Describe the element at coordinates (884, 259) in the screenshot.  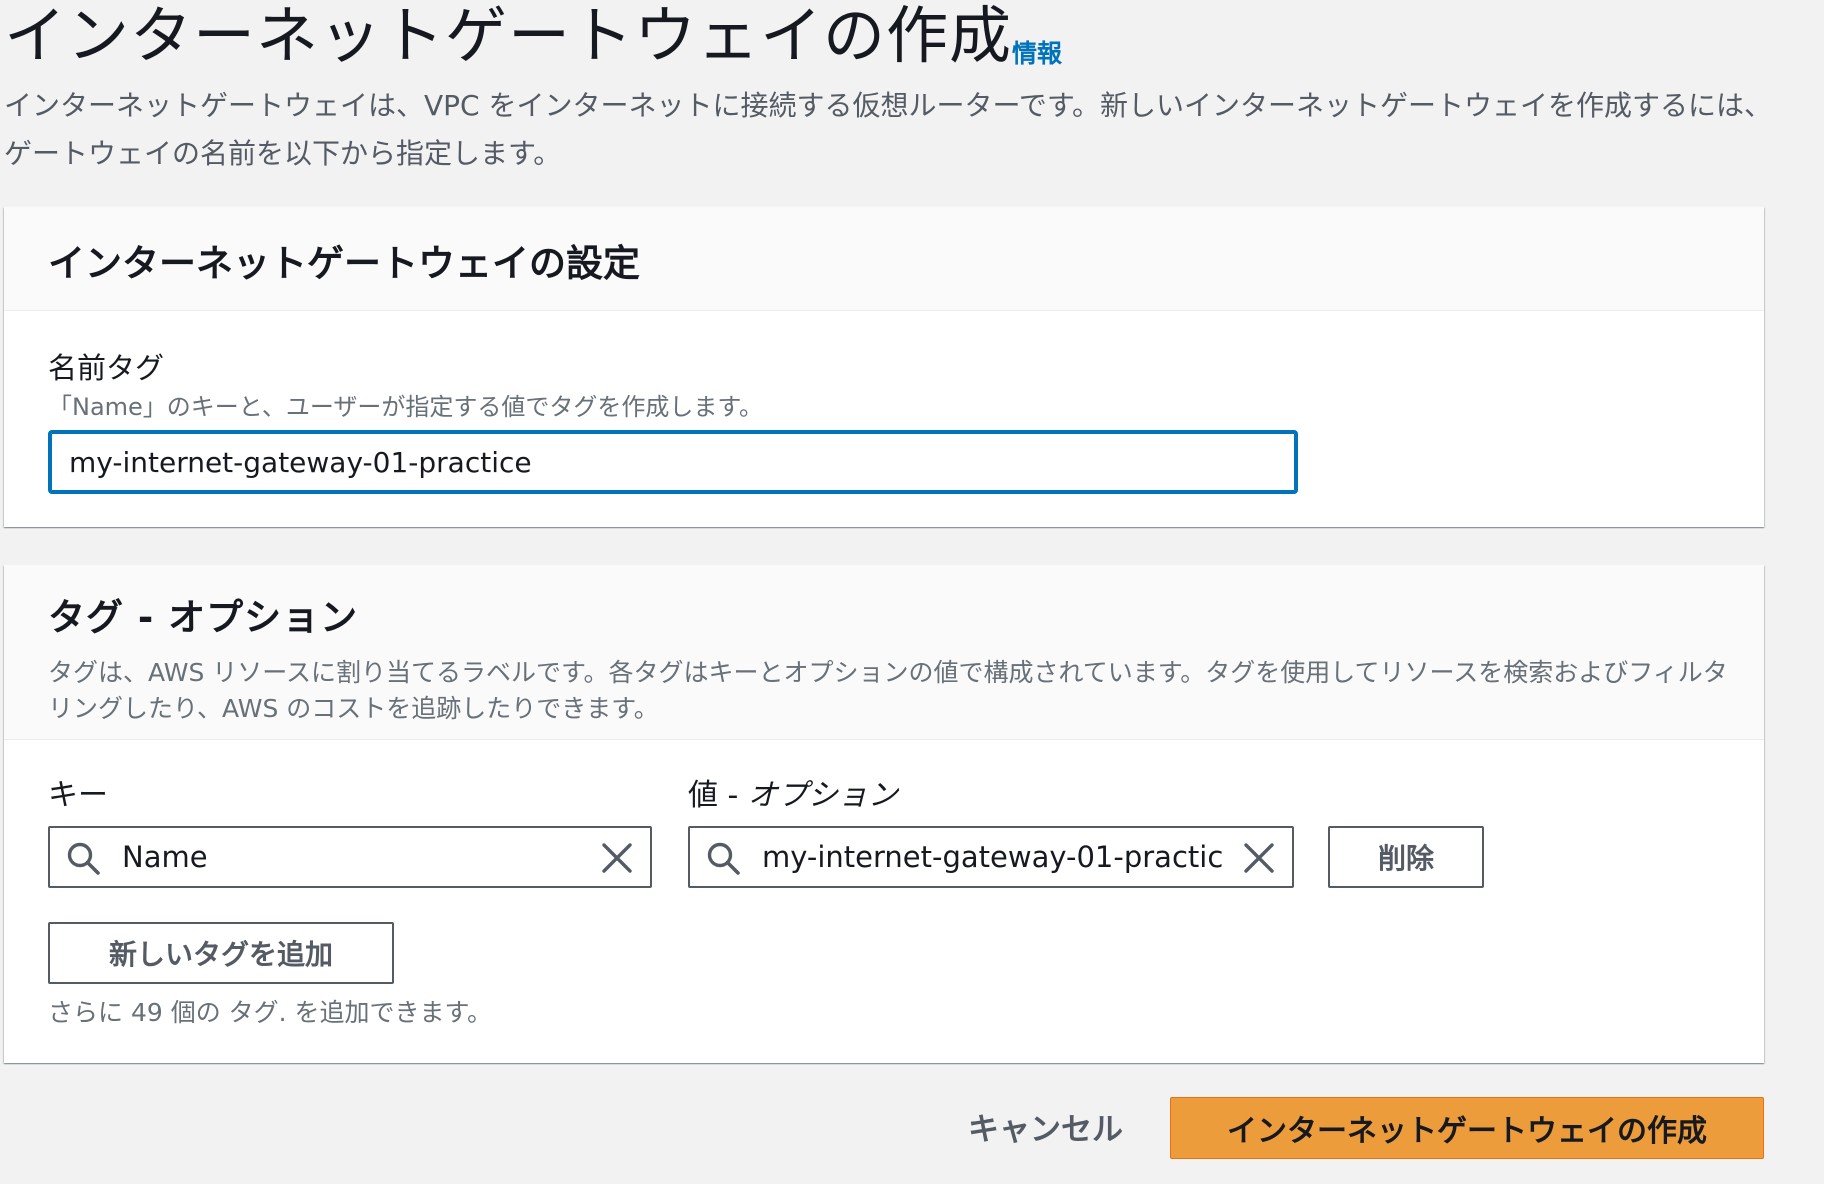
I see `settings-panel-header: インターネットゲートウェイの設定` at that location.